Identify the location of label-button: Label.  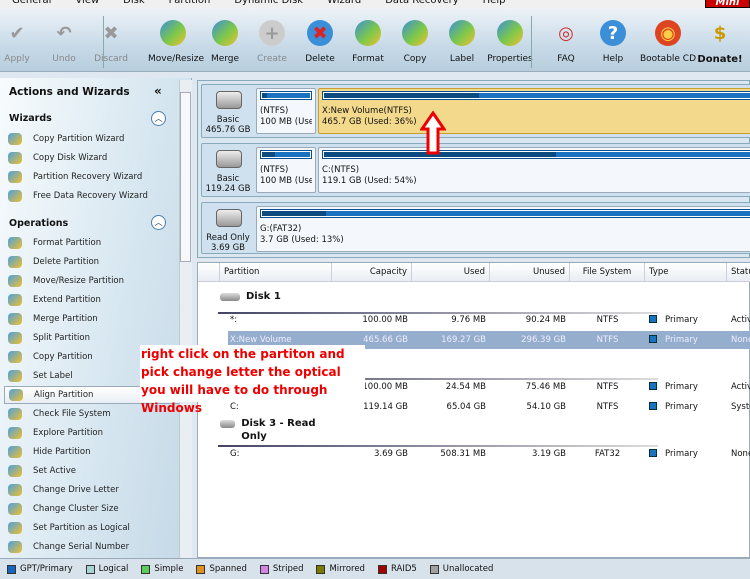
(462, 42).